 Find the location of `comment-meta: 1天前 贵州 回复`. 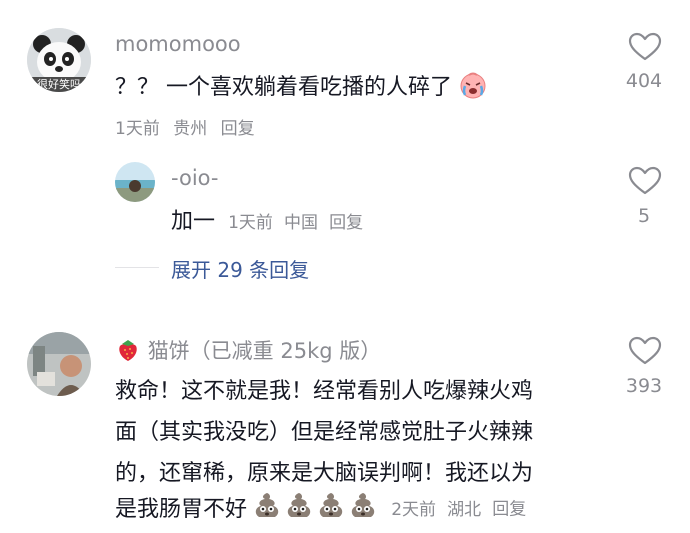

comment-meta: 1天前 贵州 回复 is located at coordinates (189, 126).